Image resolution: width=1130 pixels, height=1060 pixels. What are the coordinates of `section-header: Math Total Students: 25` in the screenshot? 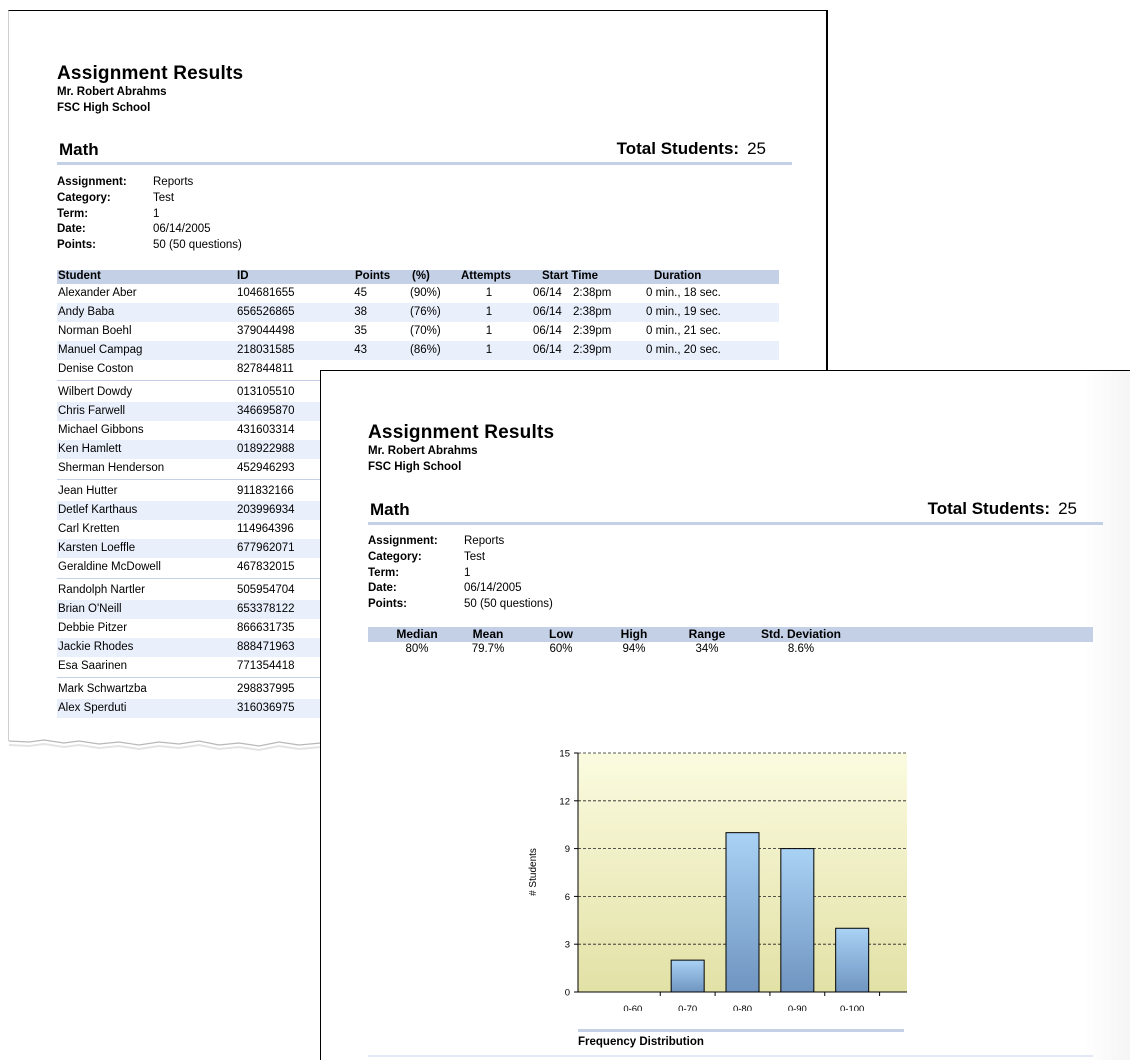 It's located at (424, 151).